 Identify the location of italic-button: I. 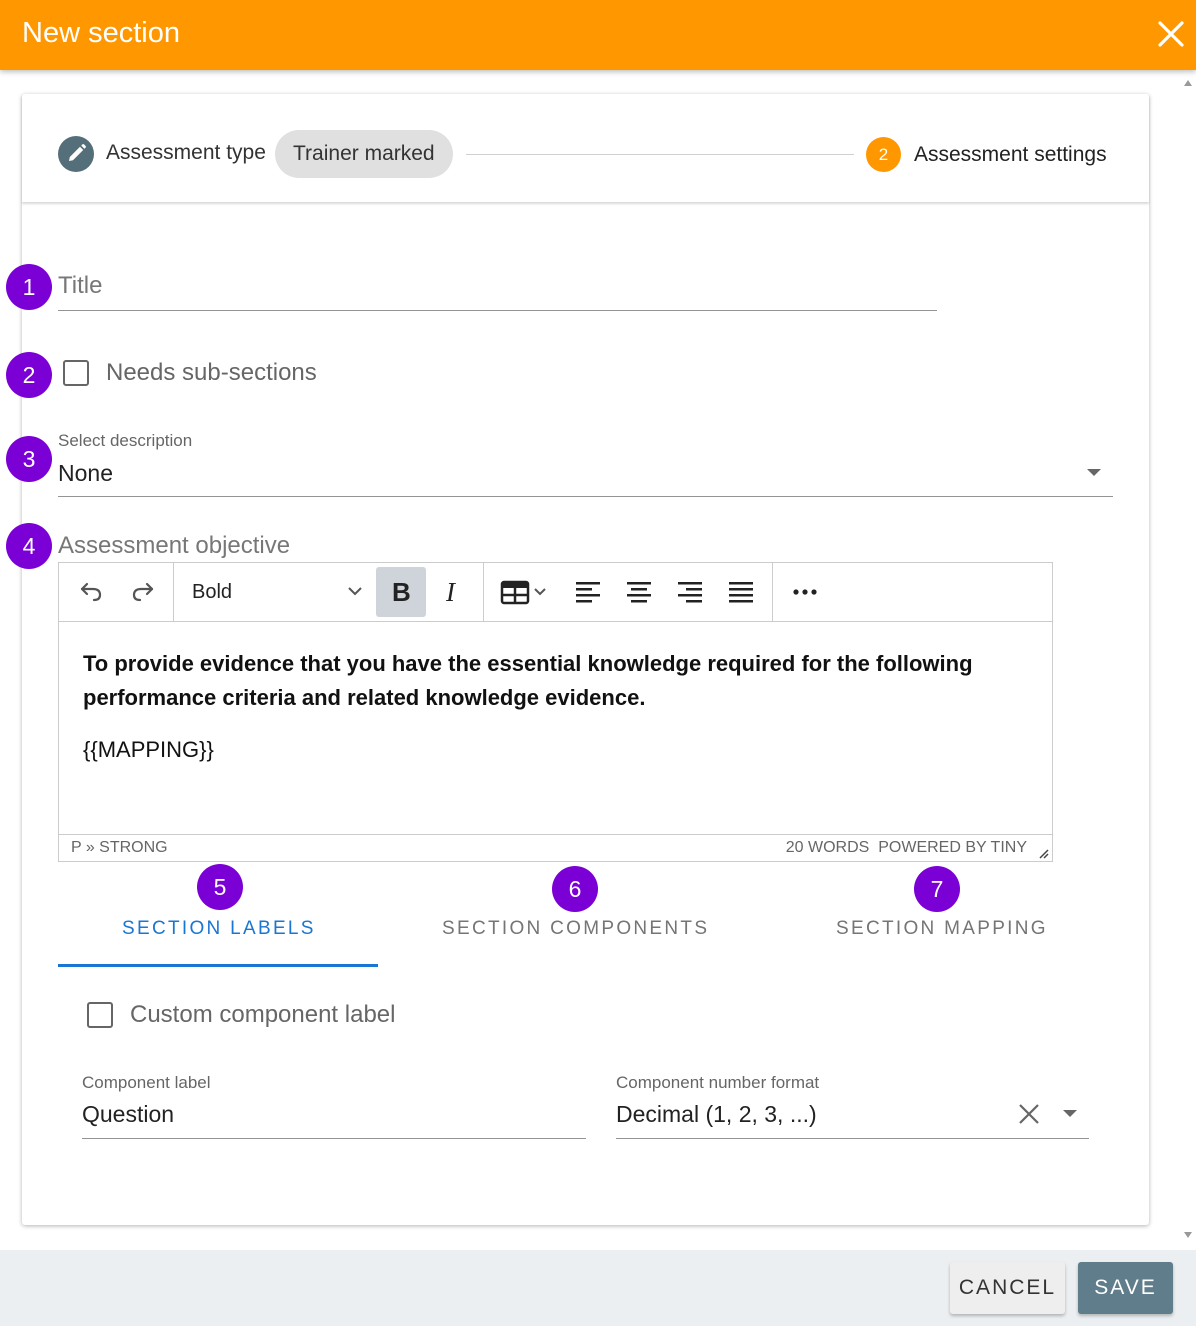
(452, 592).